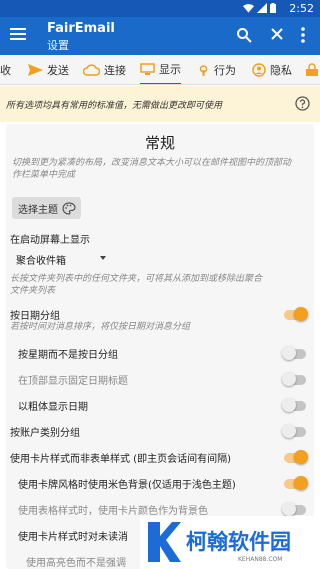 The width and height of the screenshot is (320, 569). I want to click on date-group-hint: 若按时间对消息排序，将仅按日期对消息分组, so click(100, 327).